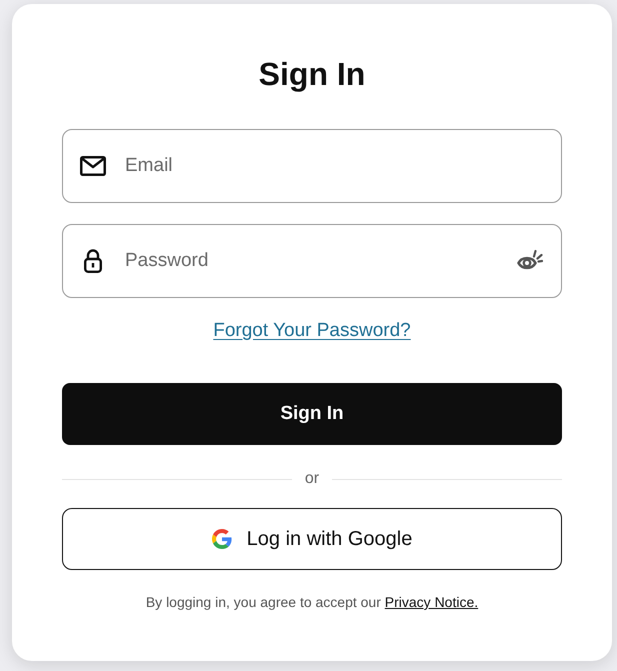  What do you see at coordinates (312, 602) in the screenshot?
I see `consent-text: By logging in, you agree to accept our Privacy Notice.` at bounding box center [312, 602].